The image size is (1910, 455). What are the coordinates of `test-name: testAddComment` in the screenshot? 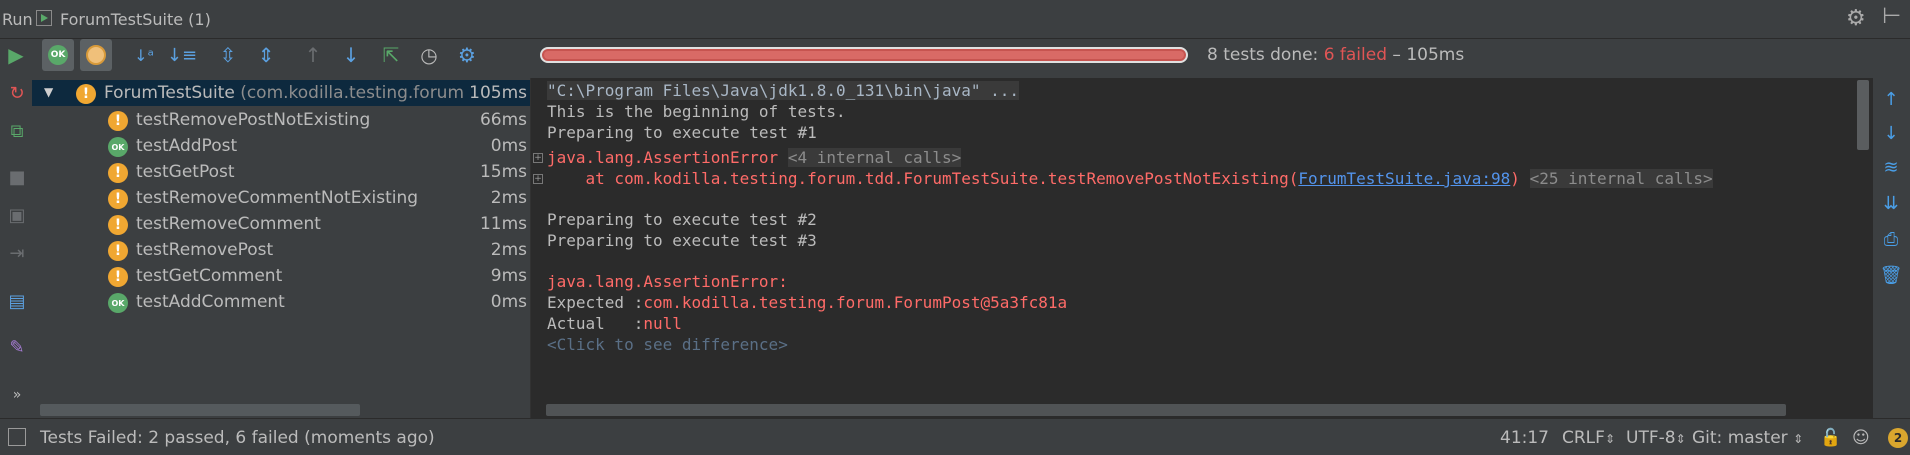 It's located at (210, 302).